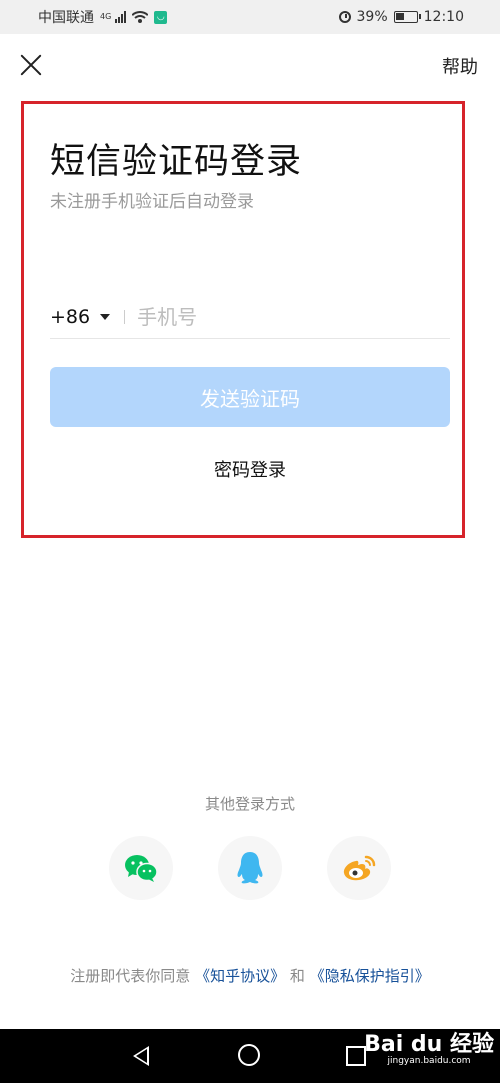 The height and width of the screenshot is (1083, 500). Describe the element at coordinates (429, 1044) in the screenshot. I see `watermark-main: Bai du 经验` at that location.